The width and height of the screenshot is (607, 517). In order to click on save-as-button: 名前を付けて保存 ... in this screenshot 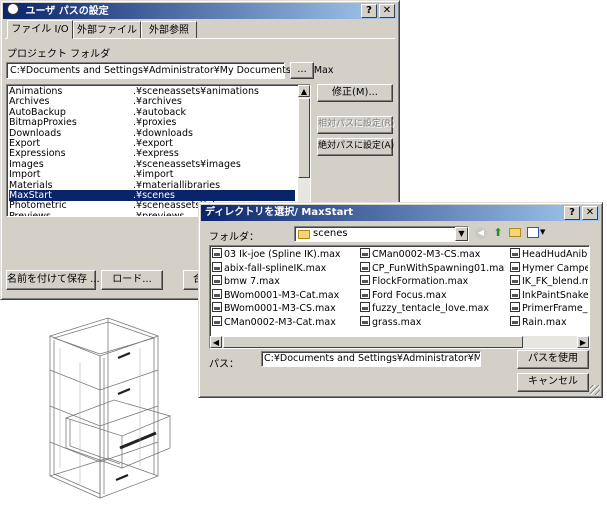, I will do `click(53, 280)`.